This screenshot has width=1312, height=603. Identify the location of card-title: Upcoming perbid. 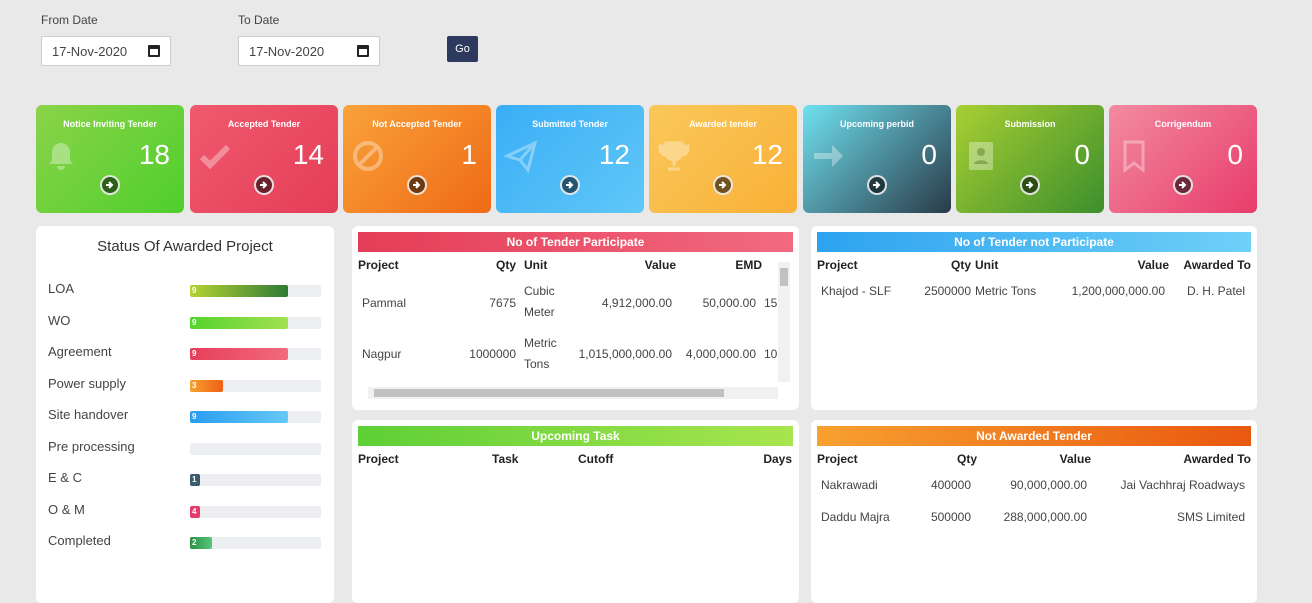
(877, 124).